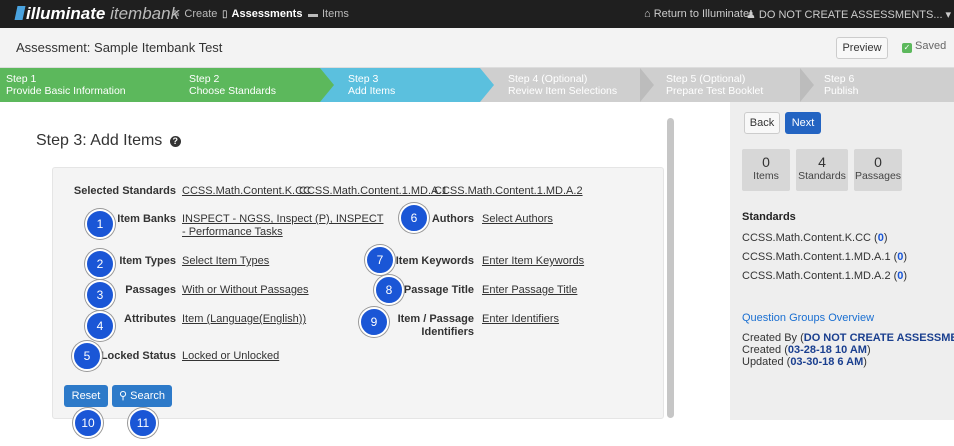 Image resolution: width=954 pixels, height=446 pixels. What do you see at coordinates (86, 396) in the screenshot?
I see `reset-button: Reset` at bounding box center [86, 396].